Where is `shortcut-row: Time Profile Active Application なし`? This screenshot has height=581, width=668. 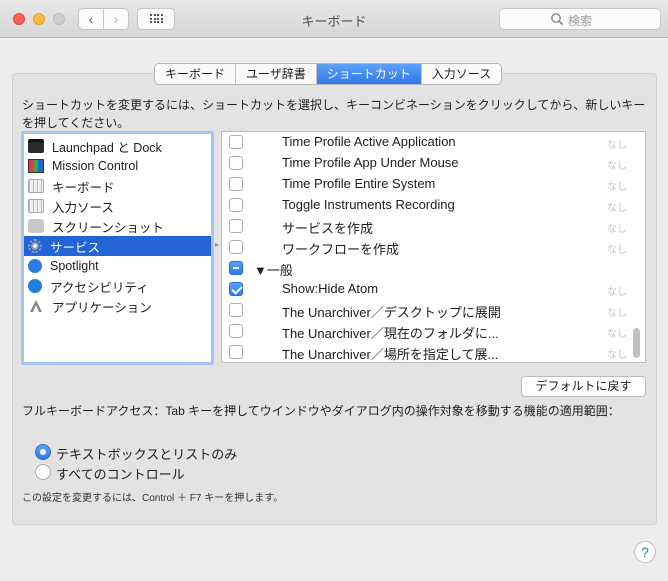
shortcut-row: Time Profile Active Application なし is located at coordinates (427, 142).